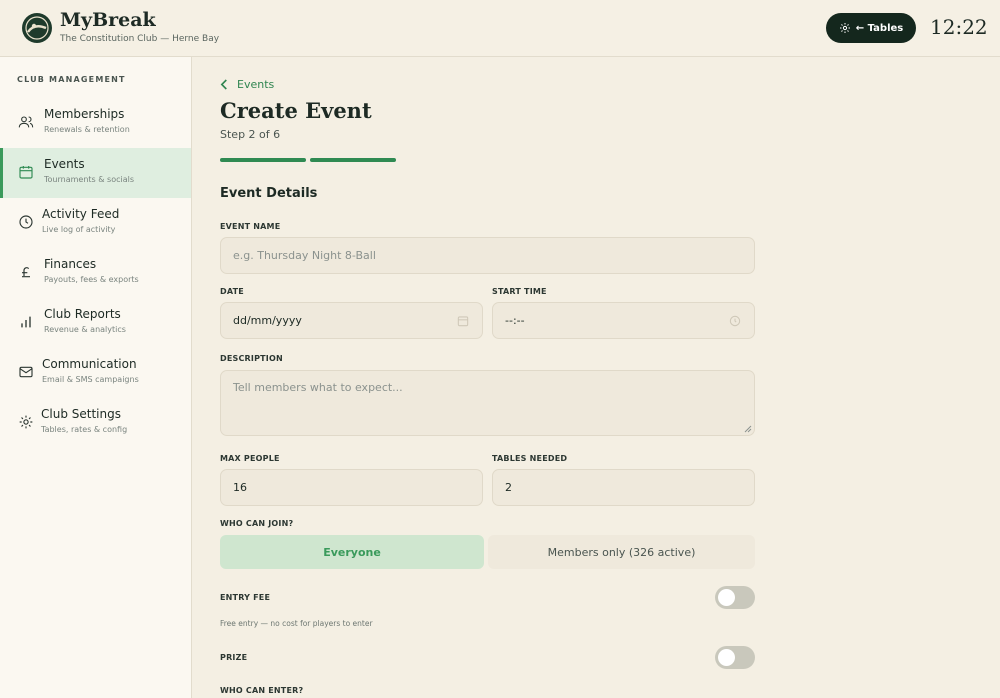 The height and width of the screenshot is (698, 1000). Describe the element at coordinates (623, 320) in the screenshot. I see `start-time-input: --:--` at that location.